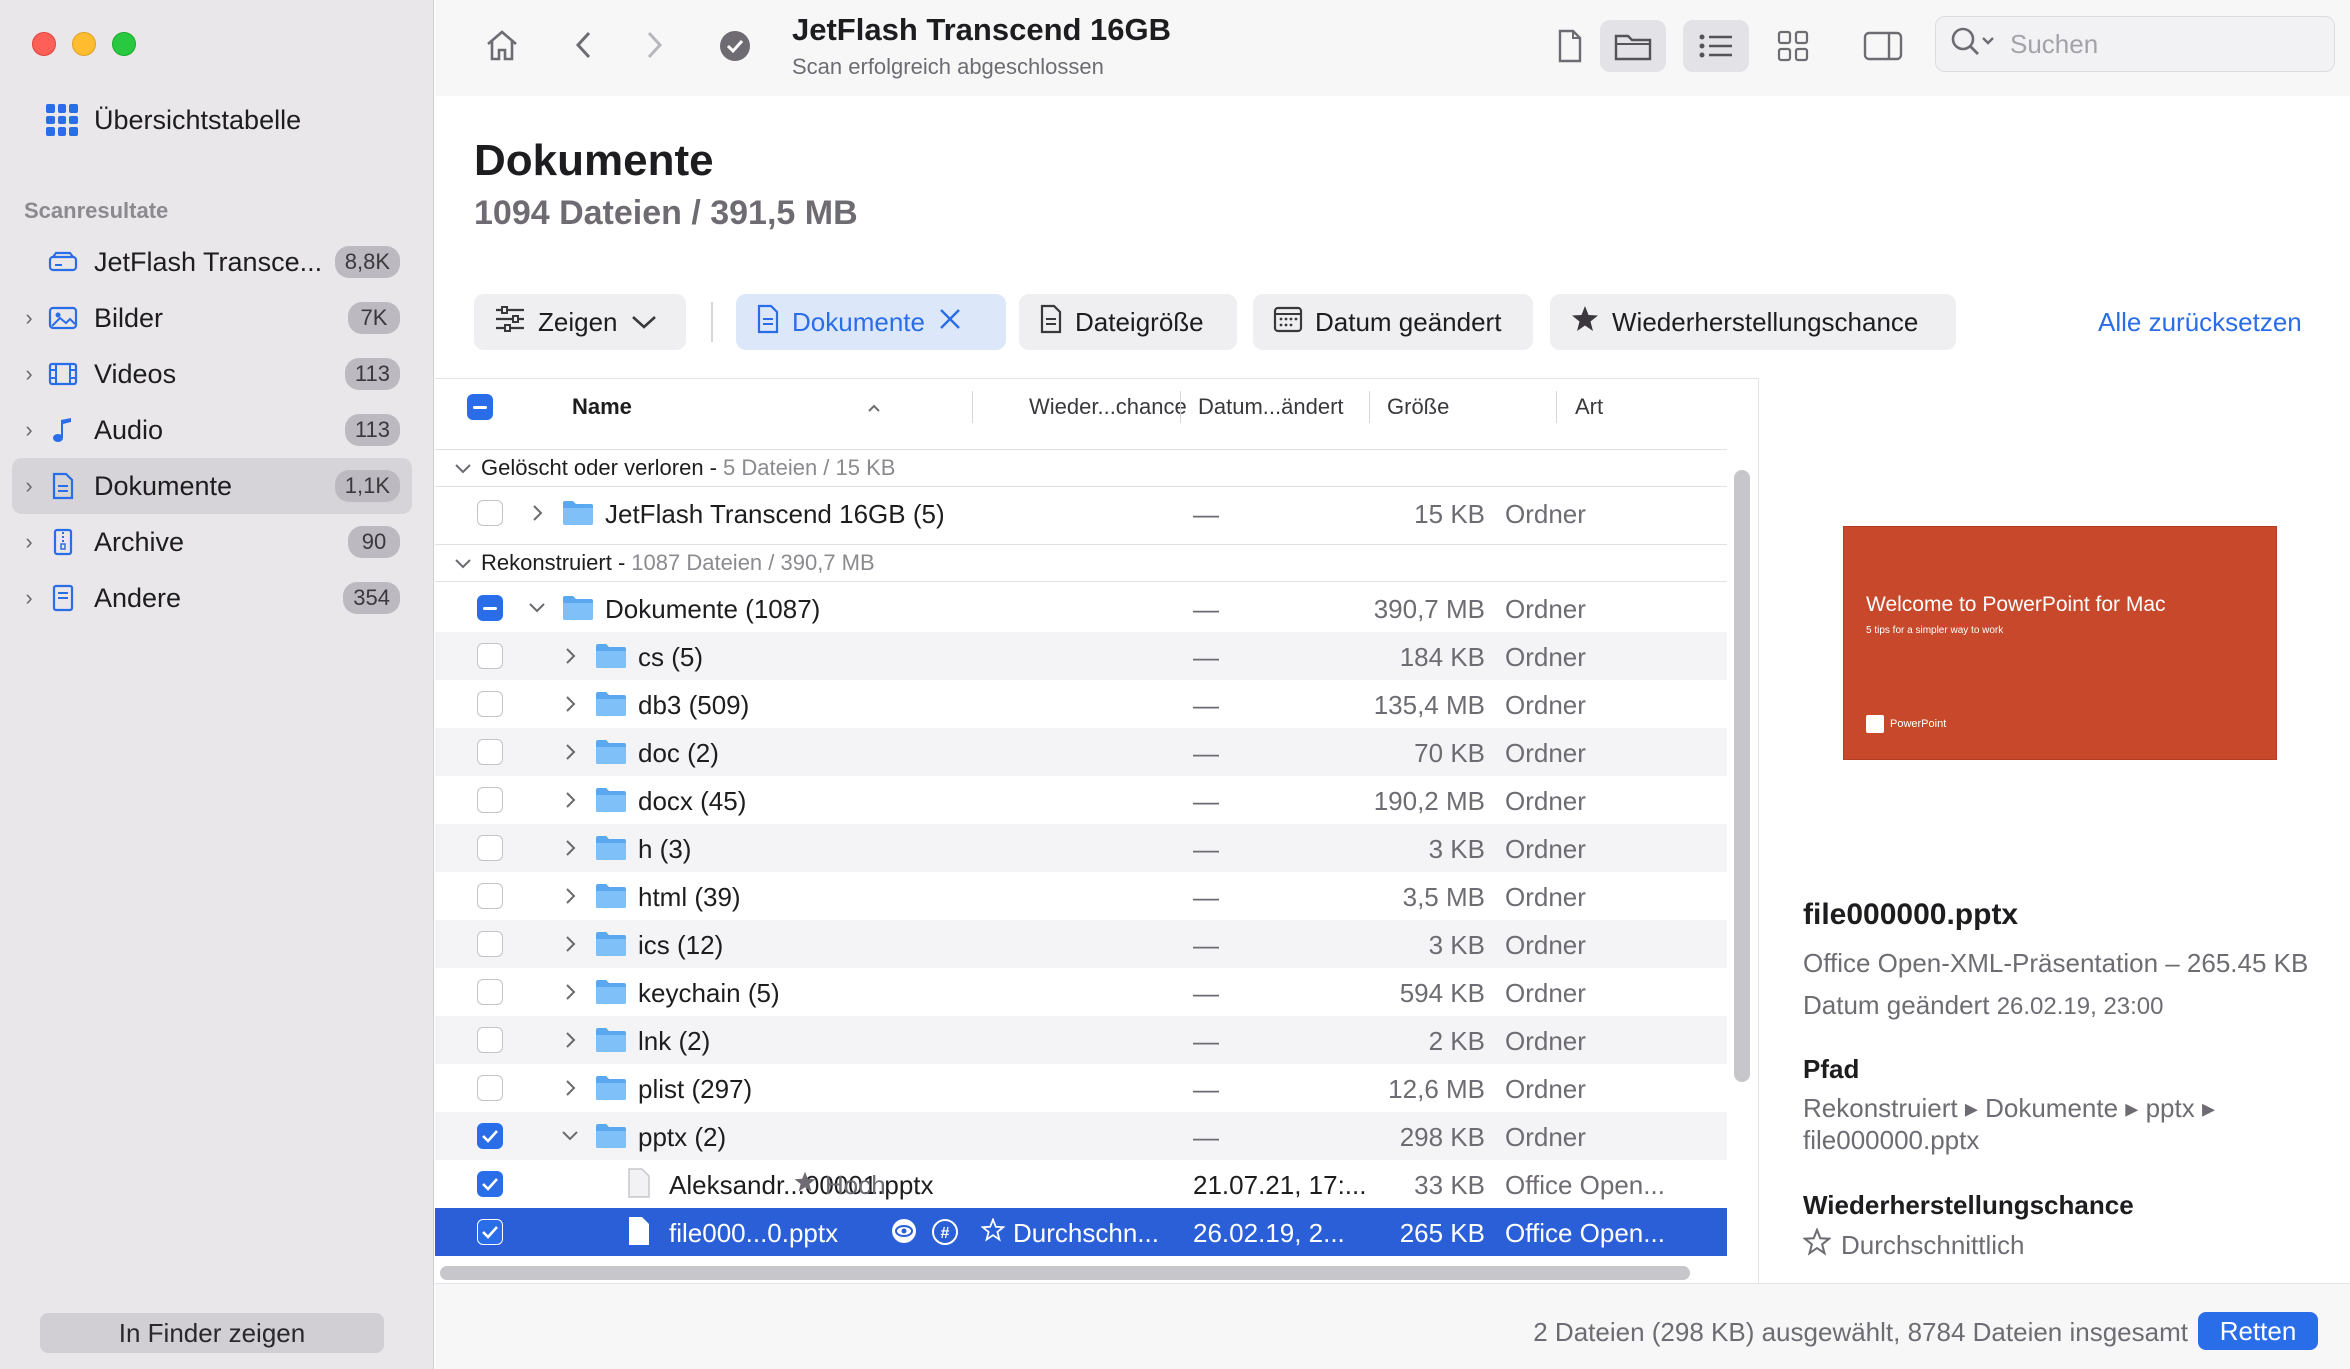  I want to click on table-row: cs (5) — 184 KB Ordner, so click(1081, 656).